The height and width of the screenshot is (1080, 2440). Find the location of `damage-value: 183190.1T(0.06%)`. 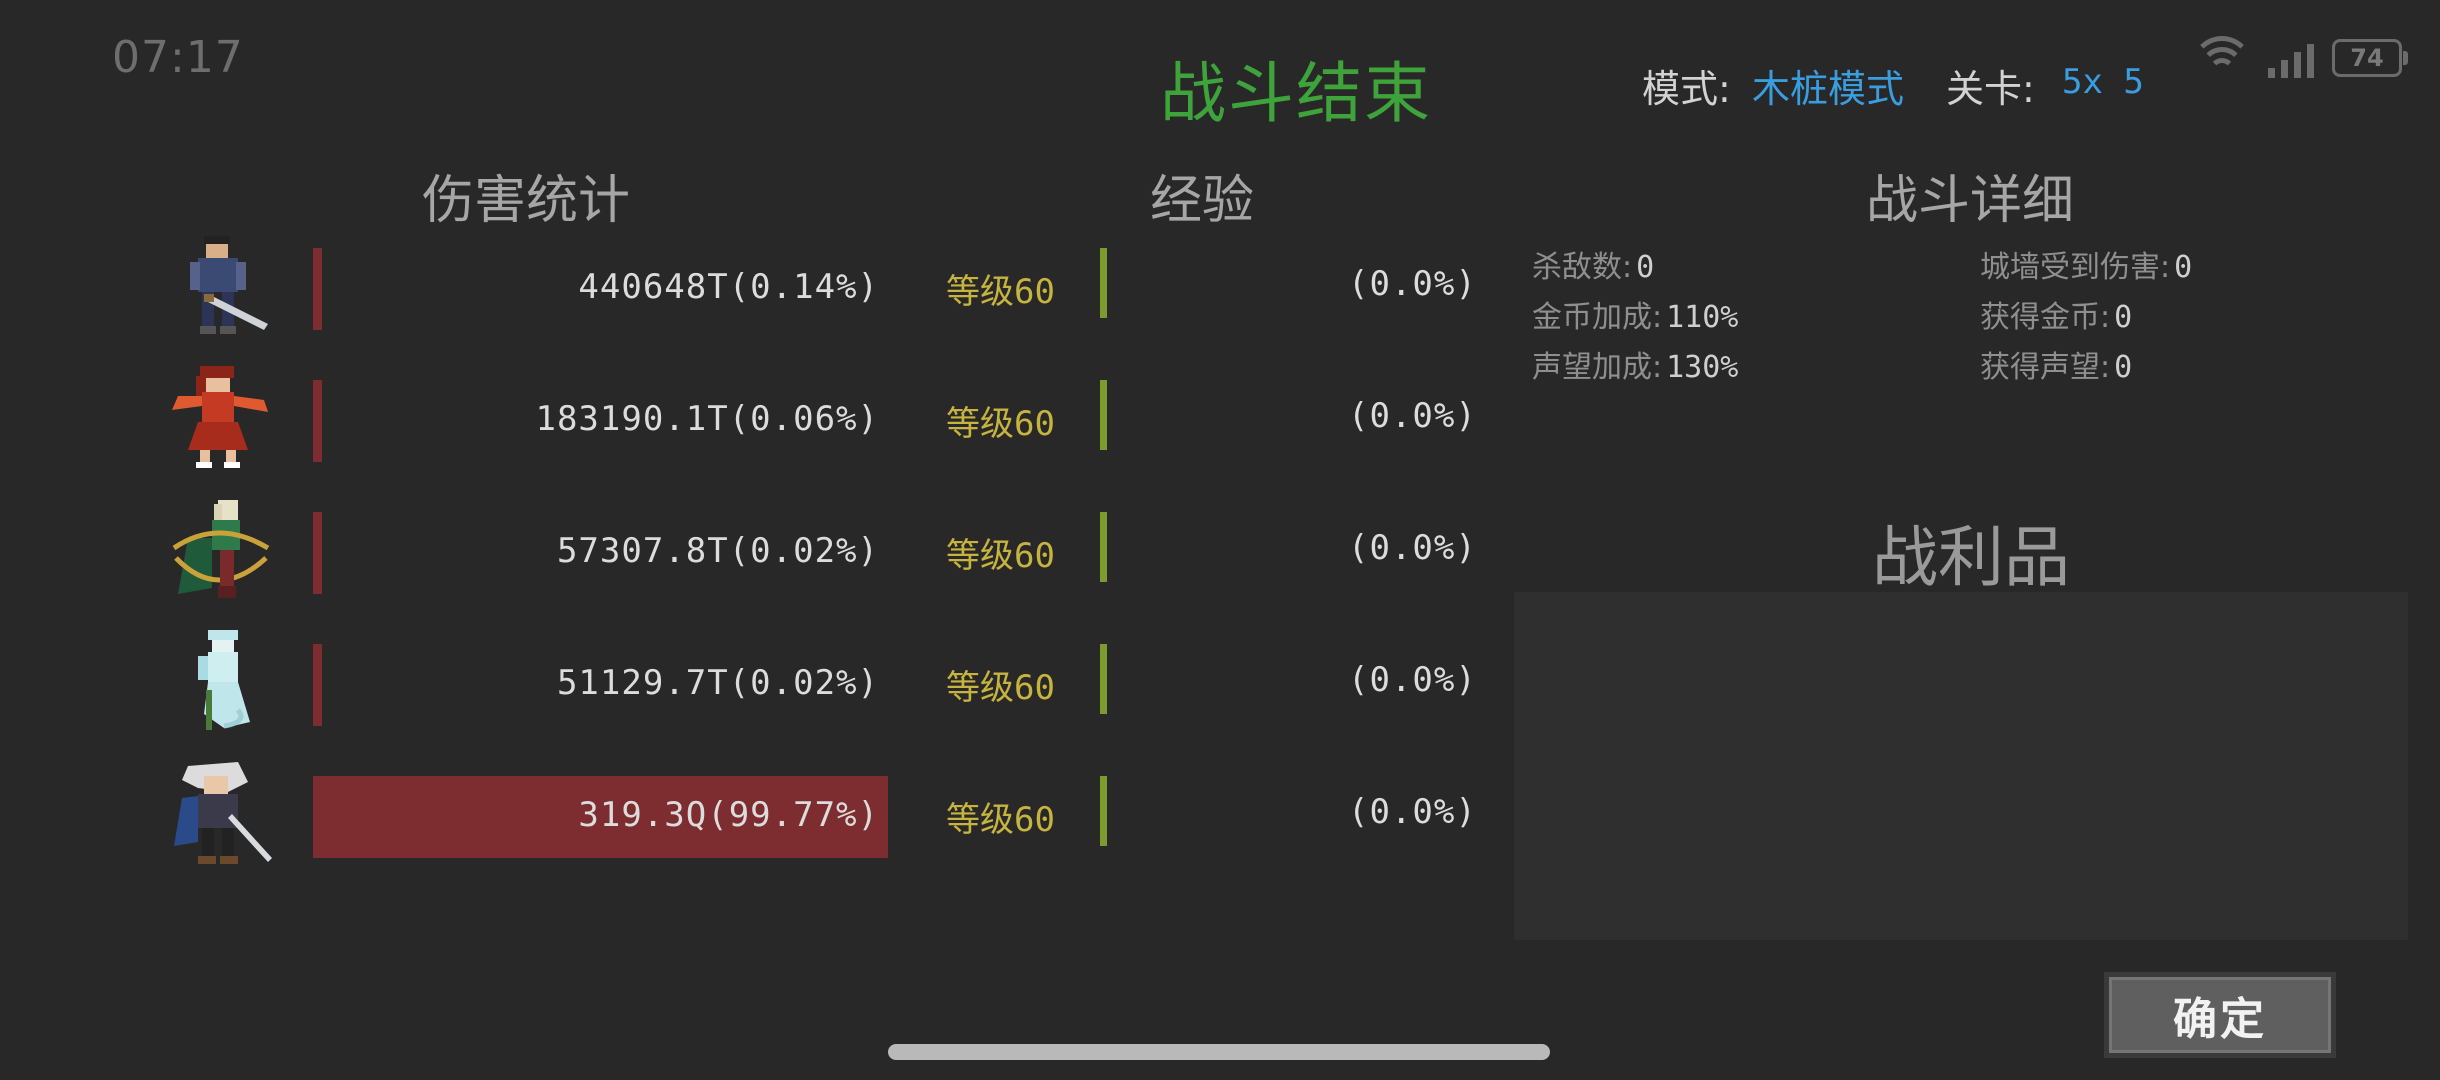

damage-value: 183190.1T(0.06%) is located at coordinates (707, 419).